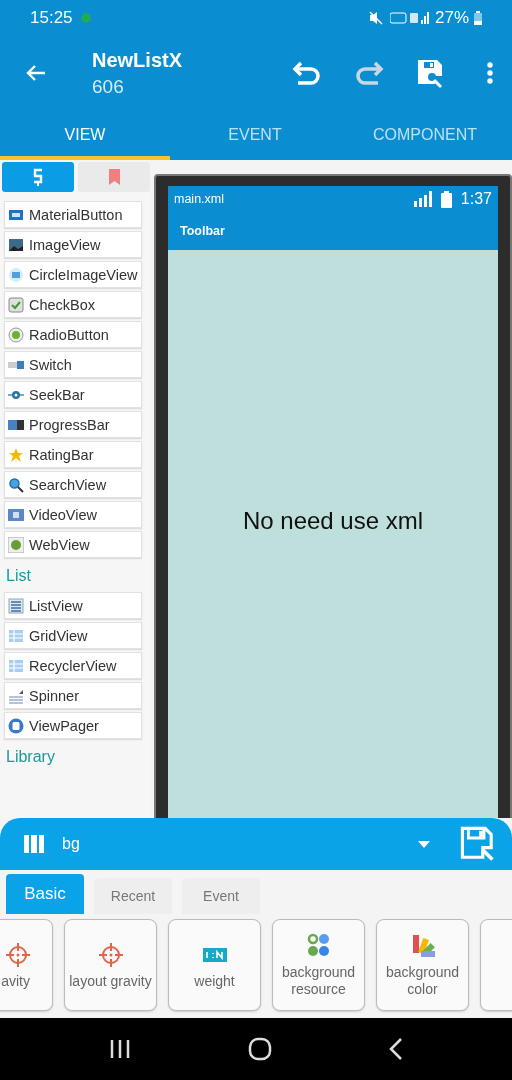 This screenshot has width=512, height=1080. I want to click on widget-label: GridView, so click(58, 635).